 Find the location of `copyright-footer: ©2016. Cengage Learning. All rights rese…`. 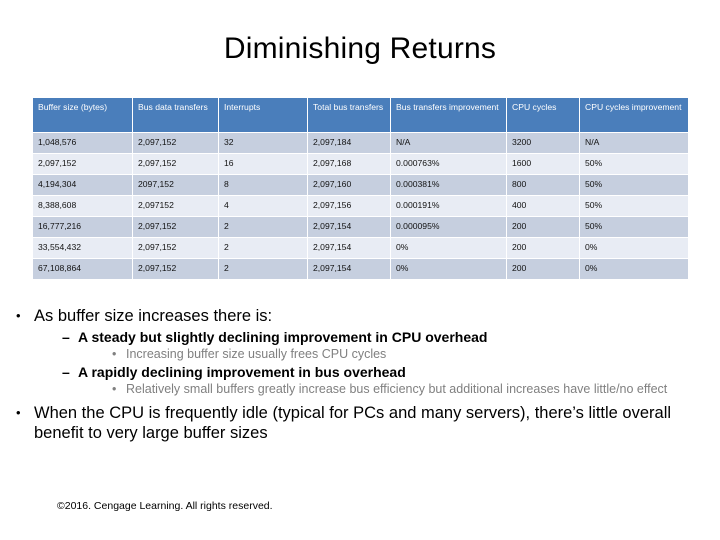

copyright-footer: ©2016. Cengage Learning. All rights rese… is located at coordinates (165, 506).